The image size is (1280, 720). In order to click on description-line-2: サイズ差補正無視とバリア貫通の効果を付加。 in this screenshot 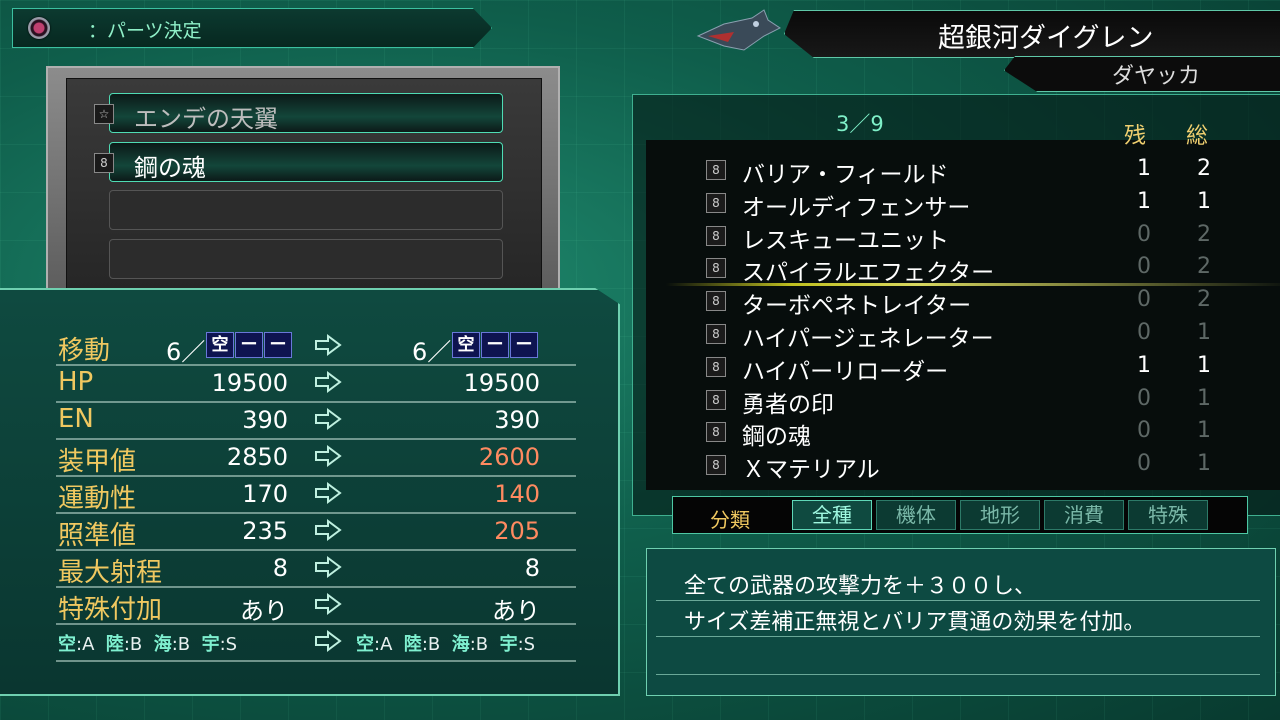, I will do `click(958, 619)`.